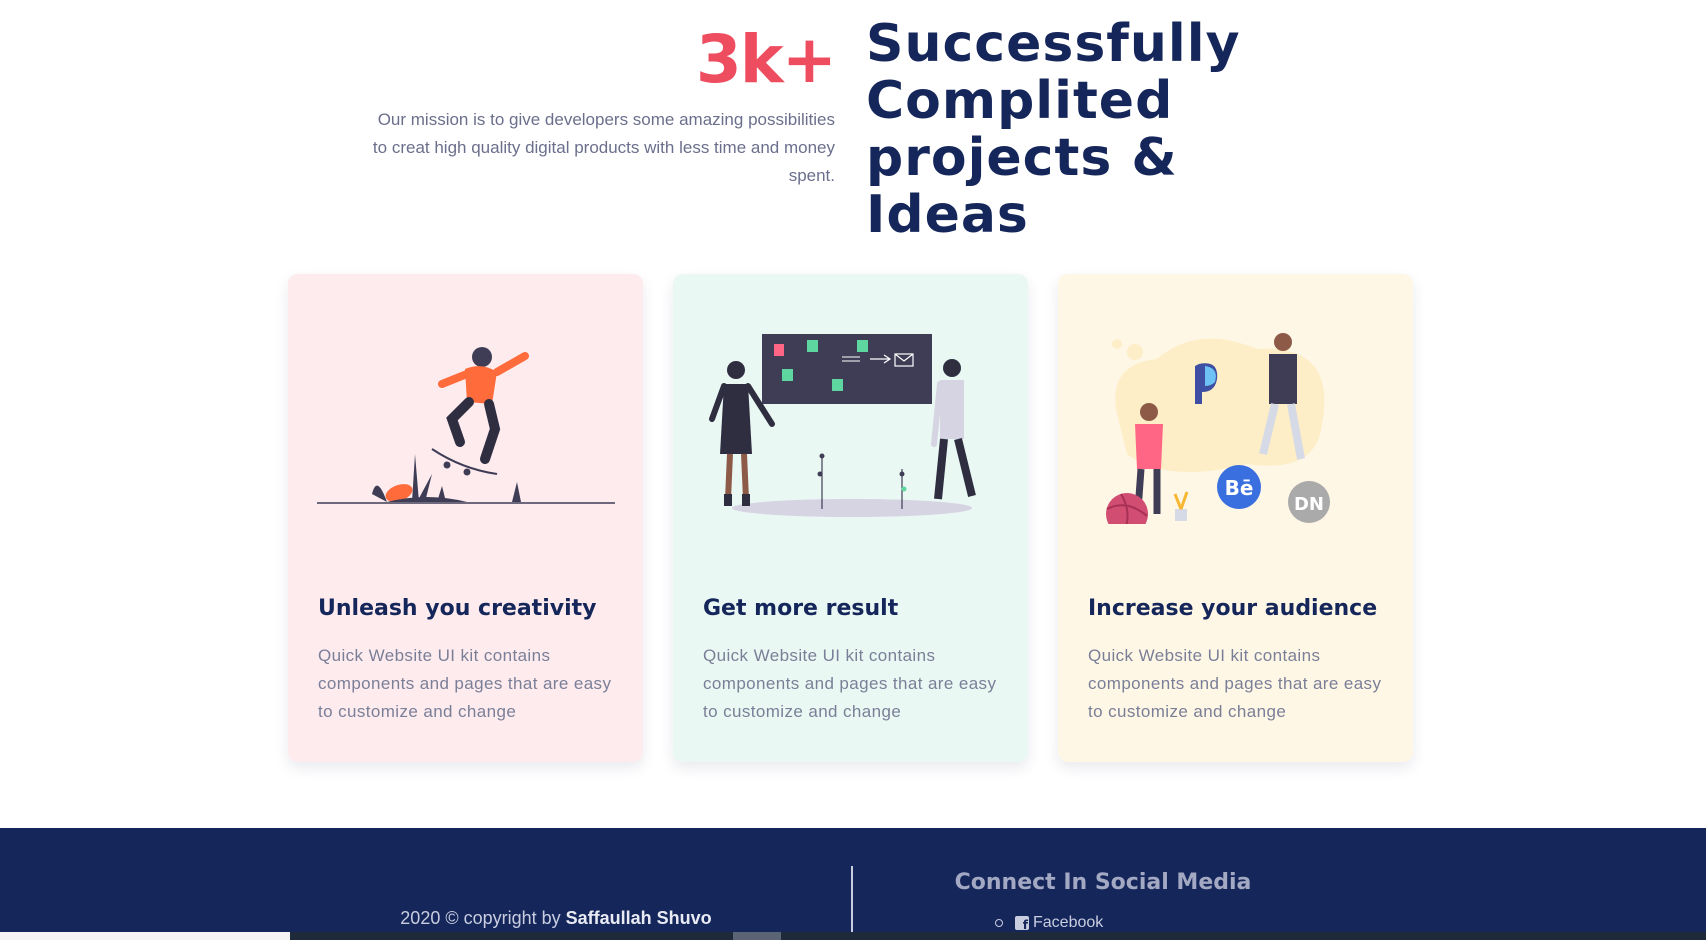 The image size is (1706, 940). I want to click on scrollbar-thumb, so click(757, 936).